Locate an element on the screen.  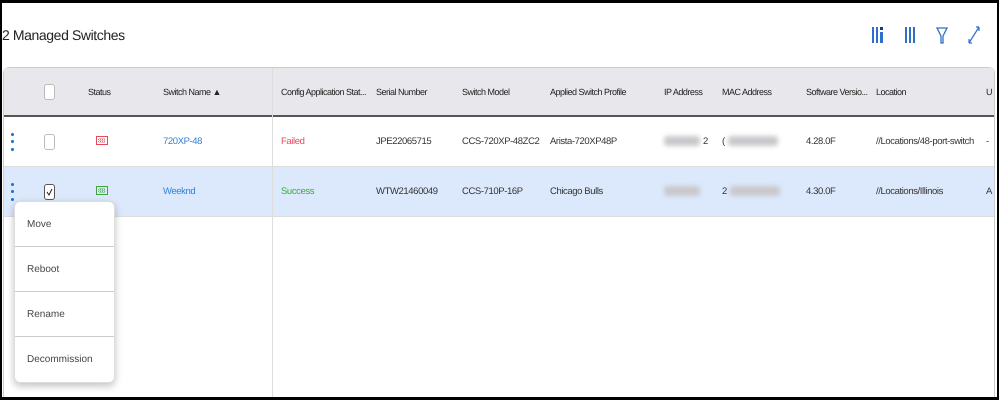
table-cell: Arista-720XP48P is located at coordinates (583, 141).